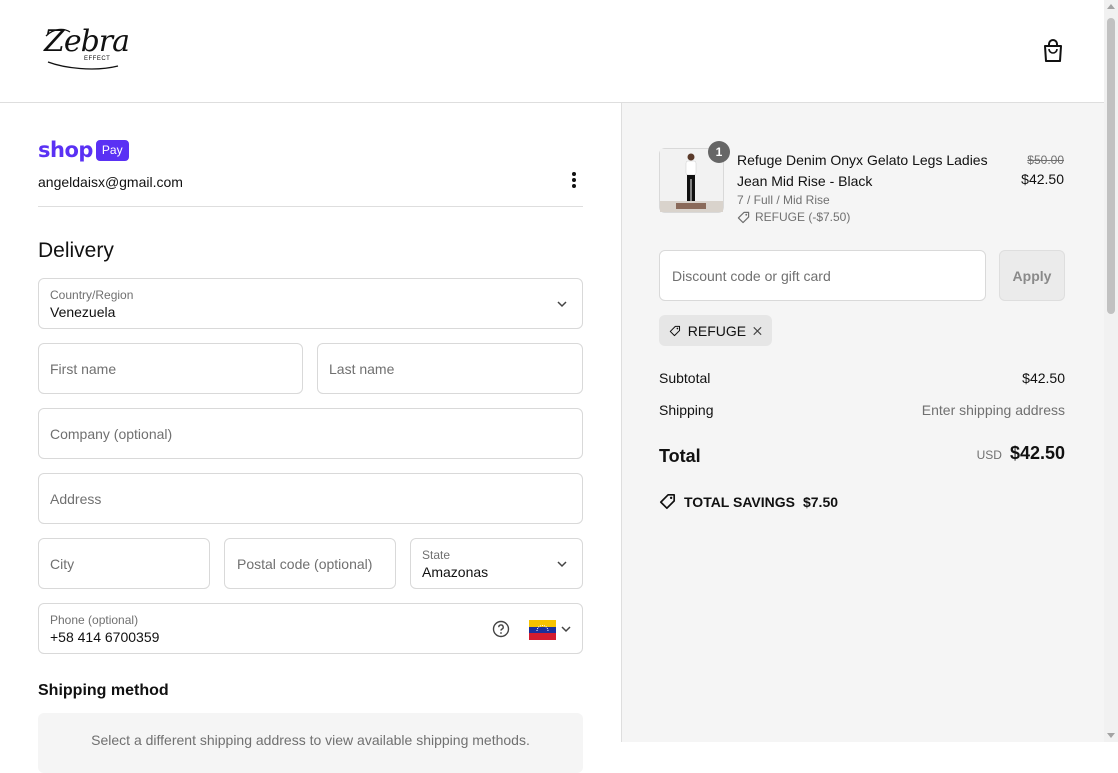  I want to click on product-discount: REFUGE (-$7.50), so click(793, 217).